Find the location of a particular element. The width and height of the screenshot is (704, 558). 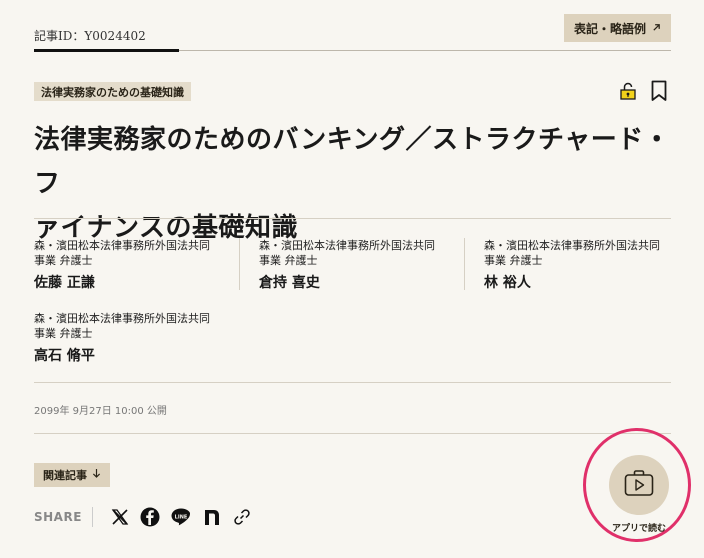

read-in-app-button is located at coordinates (639, 485).